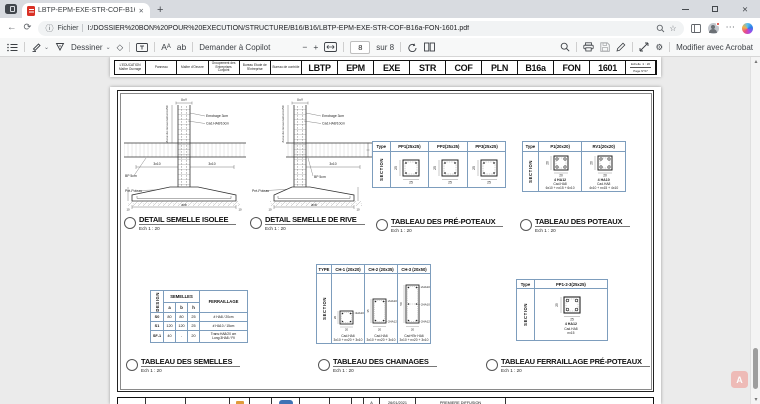  What do you see at coordinates (385, 47) in the screenshot?
I see `page-total-label: sur 8` at bounding box center [385, 47].